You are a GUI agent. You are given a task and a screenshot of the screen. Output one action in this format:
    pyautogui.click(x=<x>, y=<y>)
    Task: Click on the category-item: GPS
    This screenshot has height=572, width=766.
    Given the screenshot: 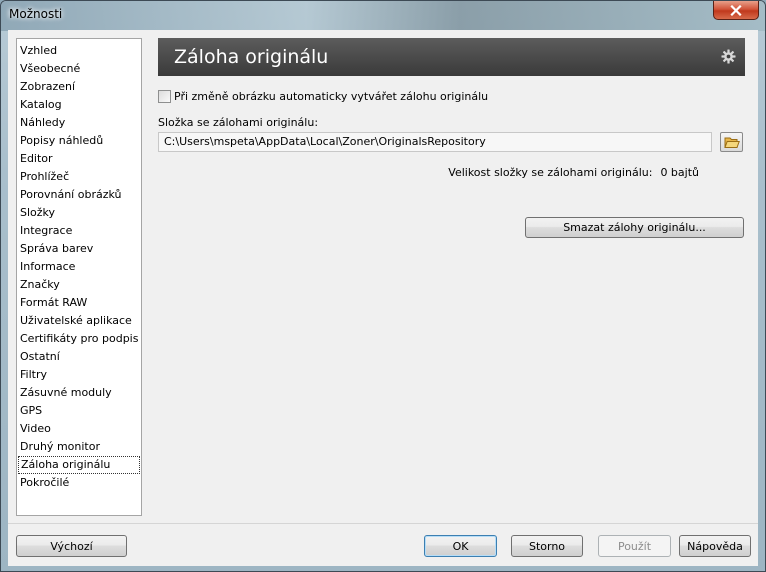 What is the action you would take?
    pyautogui.click(x=79, y=411)
    